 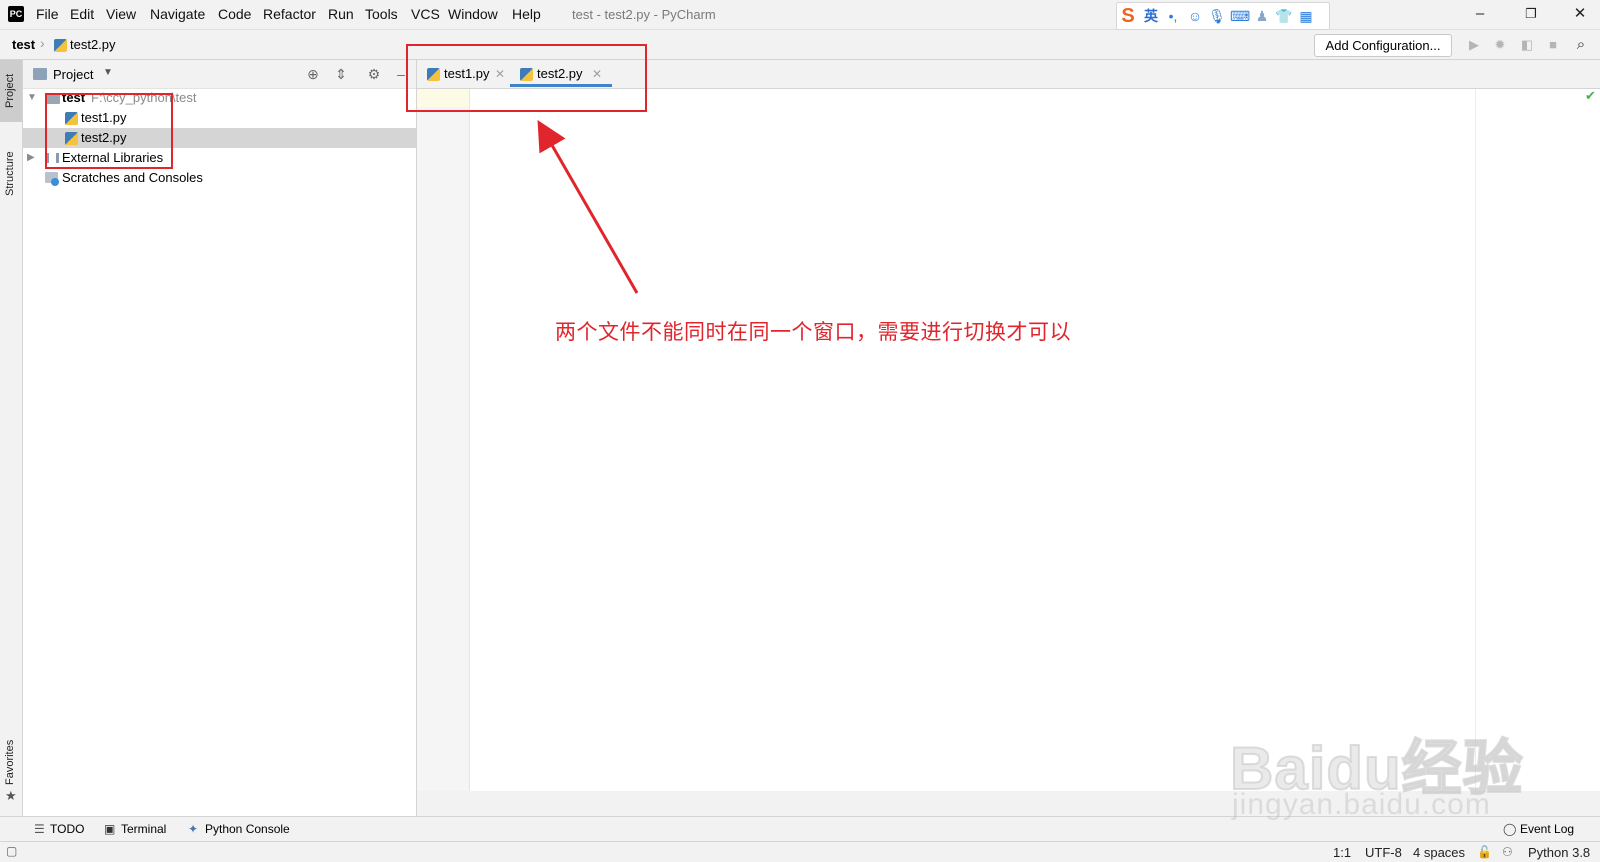 What do you see at coordinates (1361, 804) in the screenshot?
I see `baidu-watermark-url: jingyan.baidu.com` at bounding box center [1361, 804].